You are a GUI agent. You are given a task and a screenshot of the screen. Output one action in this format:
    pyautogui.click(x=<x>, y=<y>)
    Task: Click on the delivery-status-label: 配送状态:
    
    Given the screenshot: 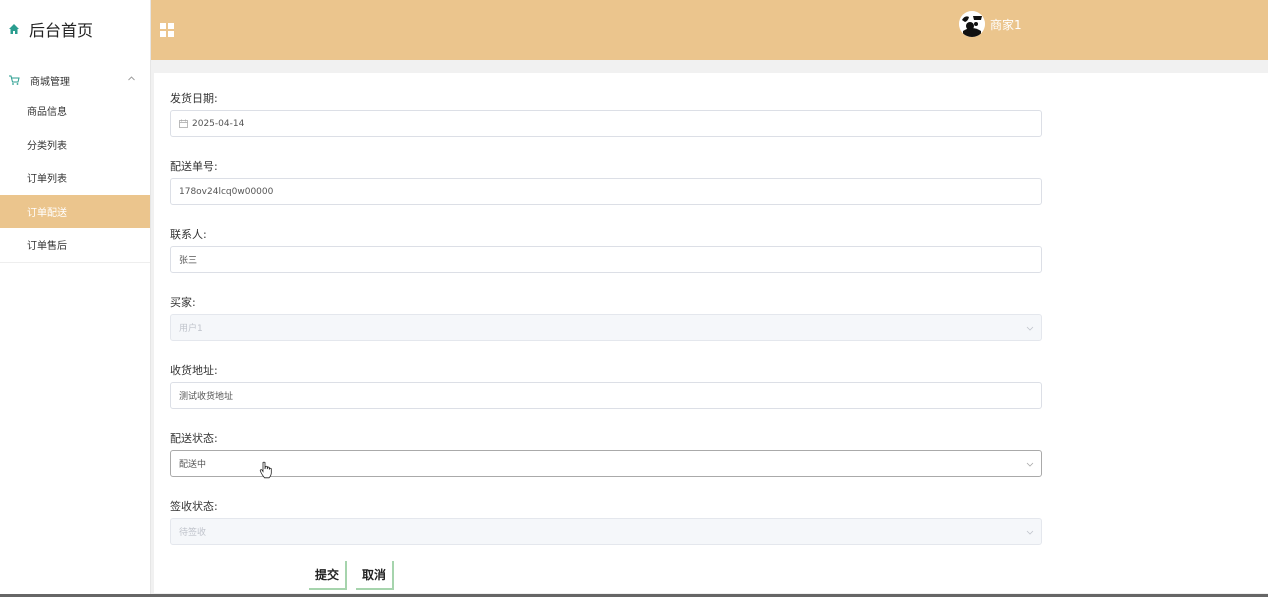 What is the action you would take?
    pyautogui.click(x=194, y=438)
    